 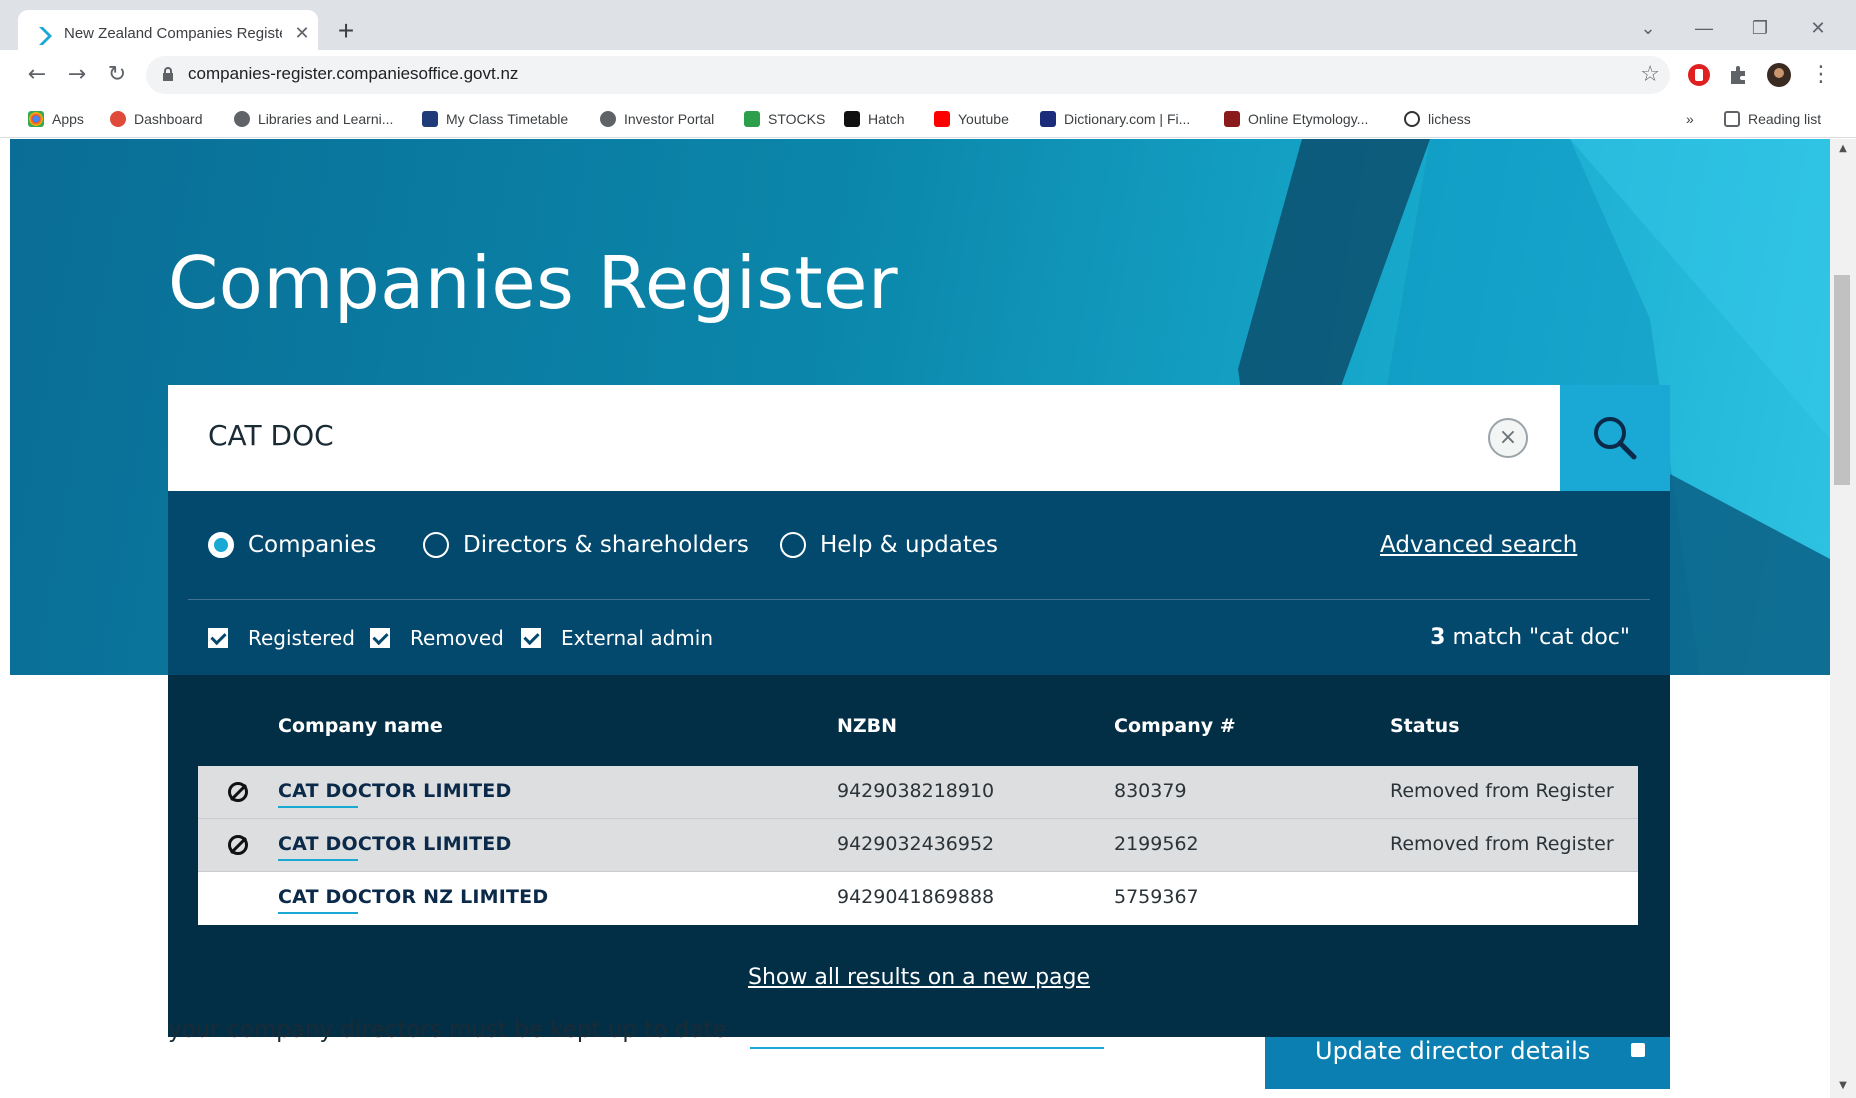 I want to click on tab-close-icon: ✕, so click(x=302, y=34).